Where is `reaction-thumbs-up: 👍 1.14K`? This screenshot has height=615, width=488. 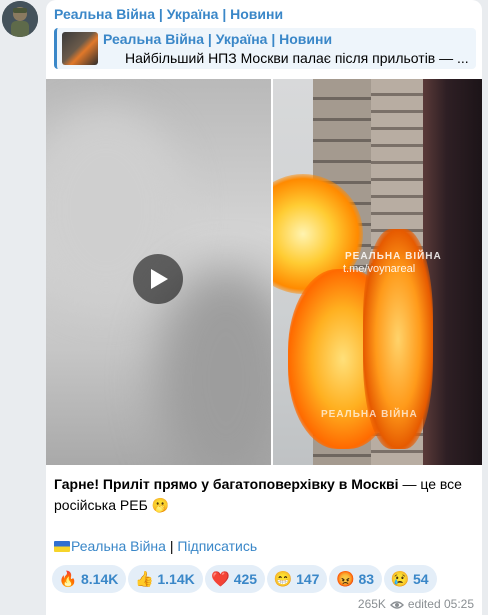 reaction-thumbs-up: 👍 1.14K is located at coordinates (165, 579).